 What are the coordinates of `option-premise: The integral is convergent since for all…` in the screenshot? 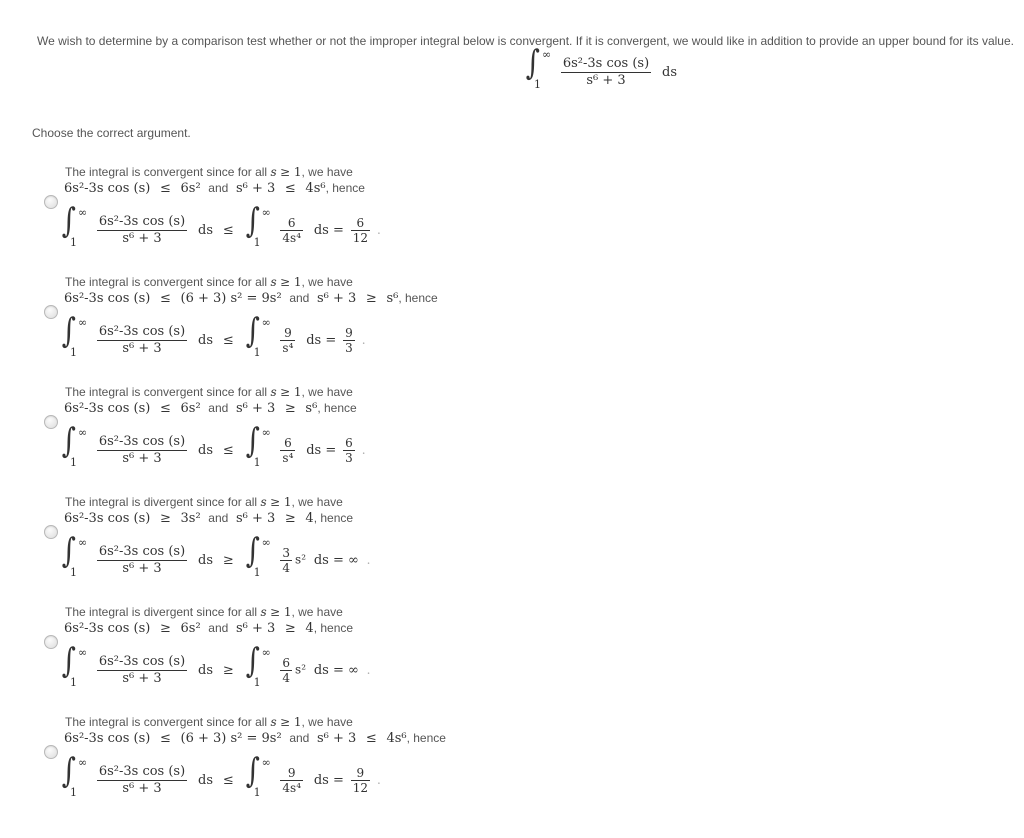 It's located at (209, 722).